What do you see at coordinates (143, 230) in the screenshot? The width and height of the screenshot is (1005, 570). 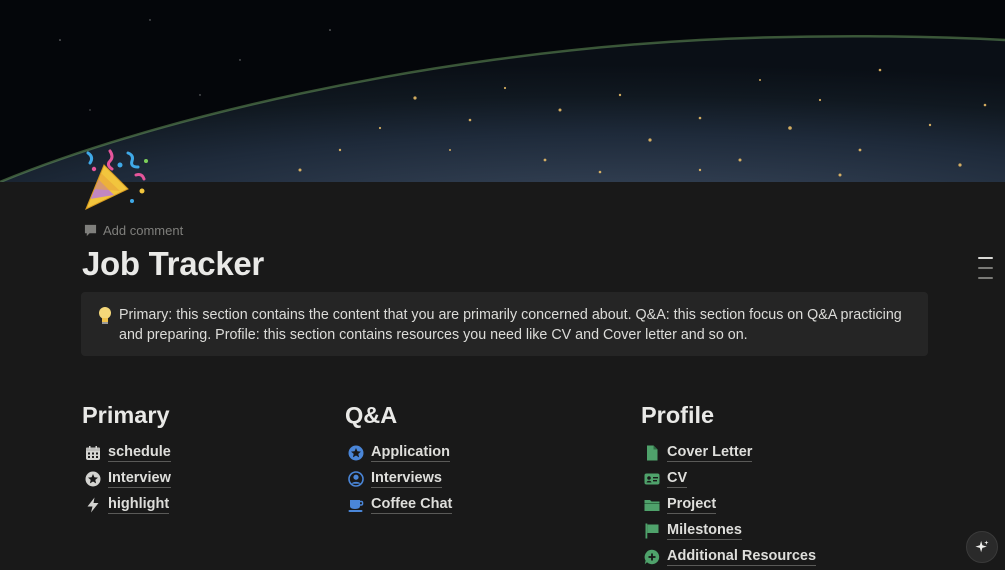 I see `add-comment-label: Add comment` at bounding box center [143, 230].